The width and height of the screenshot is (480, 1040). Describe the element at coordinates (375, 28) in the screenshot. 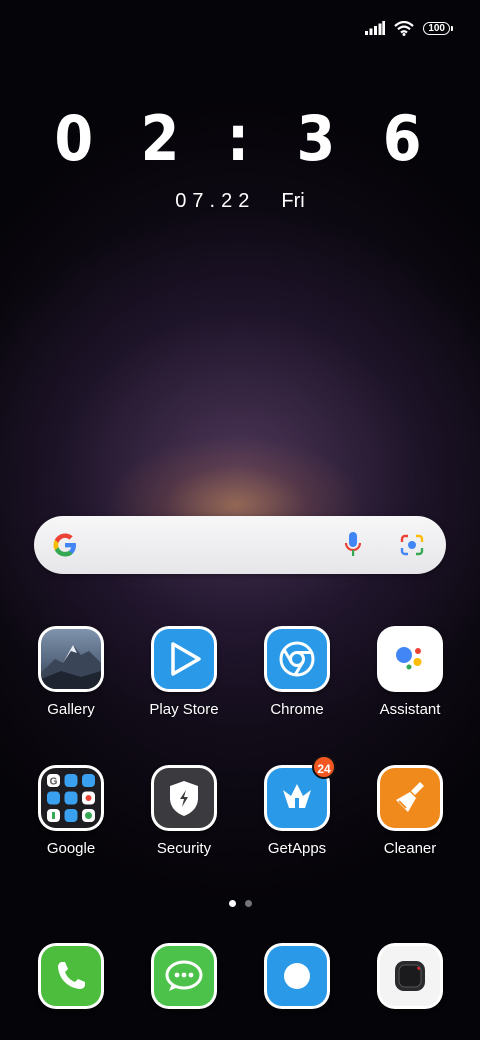

I see `signal-icon` at that location.